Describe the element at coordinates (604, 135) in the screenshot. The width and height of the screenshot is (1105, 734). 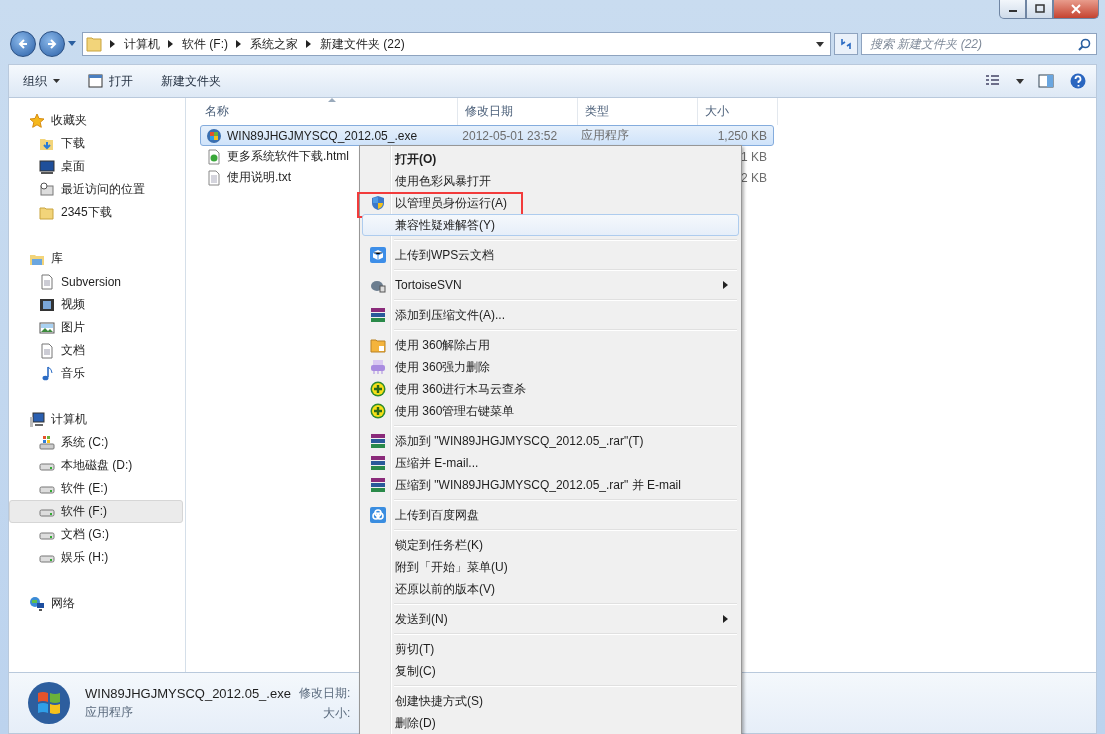
I see `file-type: 应用程序` at that location.